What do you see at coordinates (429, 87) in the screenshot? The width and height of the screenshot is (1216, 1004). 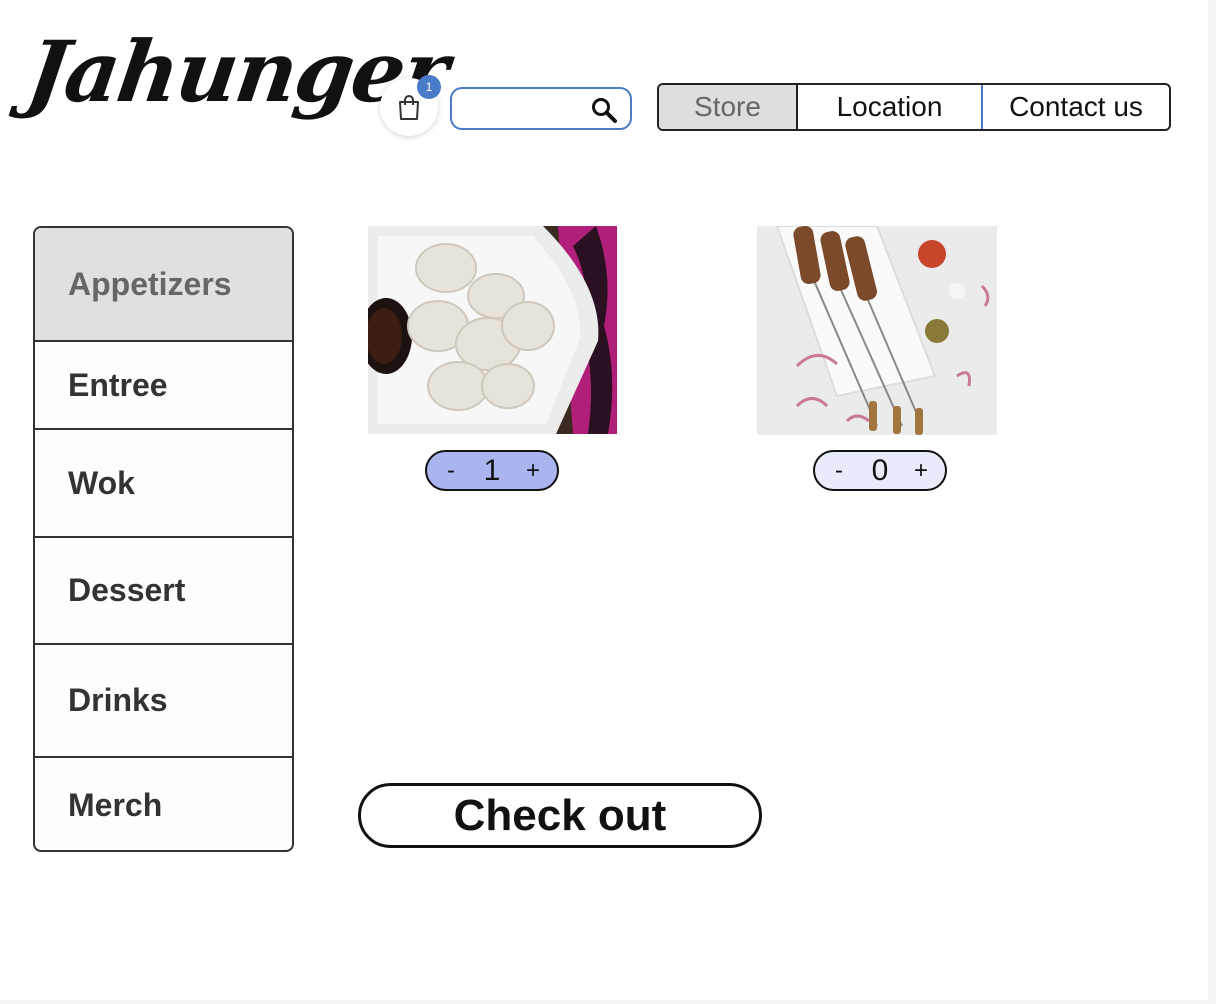 I see `cart-count-badge: 1` at bounding box center [429, 87].